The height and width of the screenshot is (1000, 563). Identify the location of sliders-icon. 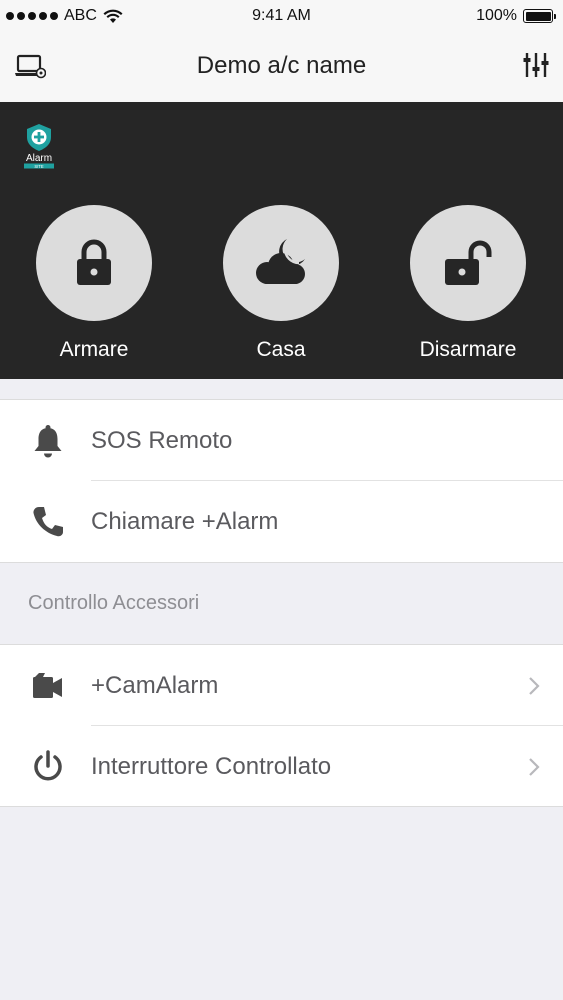
(536, 65).